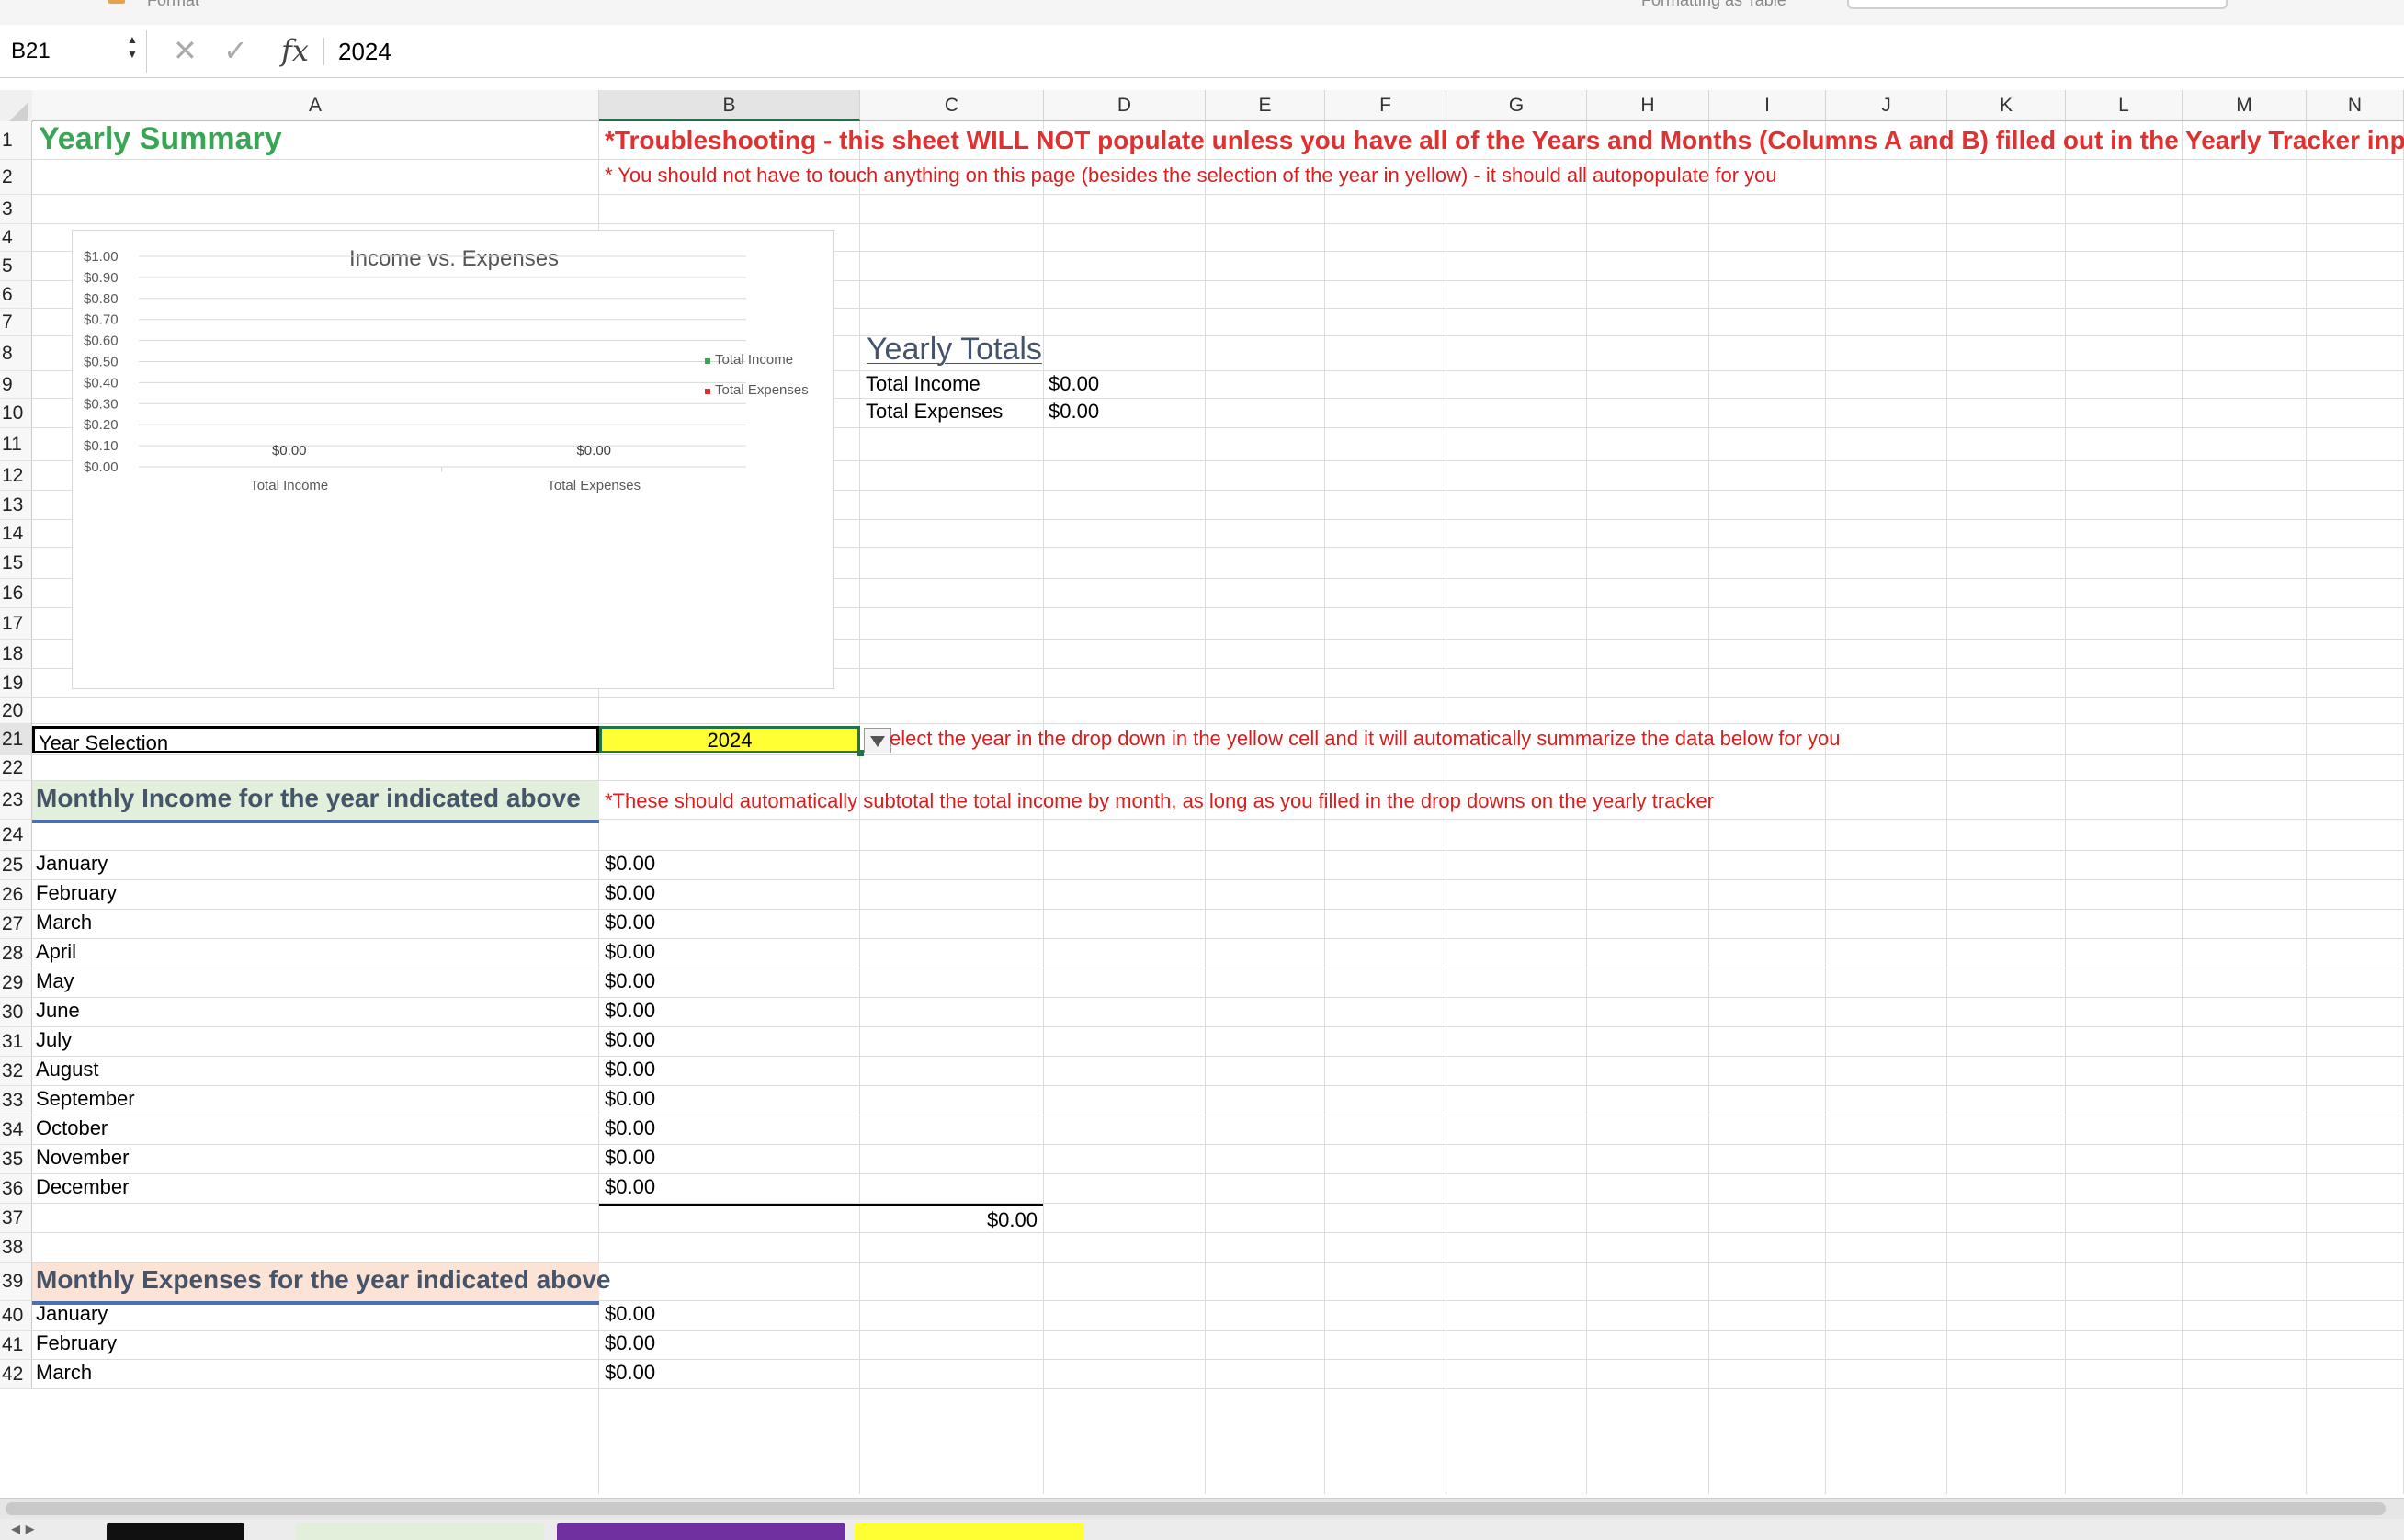  Describe the element at coordinates (16, 413) in the screenshot. I see `row-header-10: 10` at that location.